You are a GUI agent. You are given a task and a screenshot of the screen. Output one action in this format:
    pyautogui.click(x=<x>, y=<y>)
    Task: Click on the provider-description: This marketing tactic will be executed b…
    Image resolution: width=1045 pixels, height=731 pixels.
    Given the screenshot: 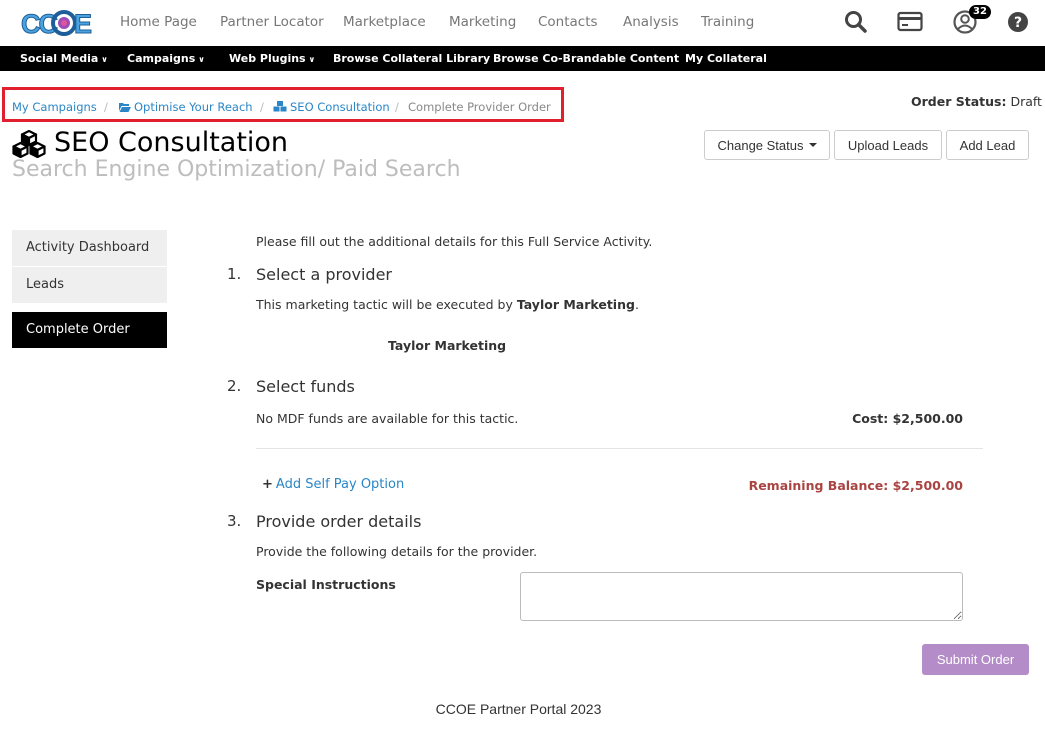 What is the action you would take?
    pyautogui.click(x=447, y=304)
    